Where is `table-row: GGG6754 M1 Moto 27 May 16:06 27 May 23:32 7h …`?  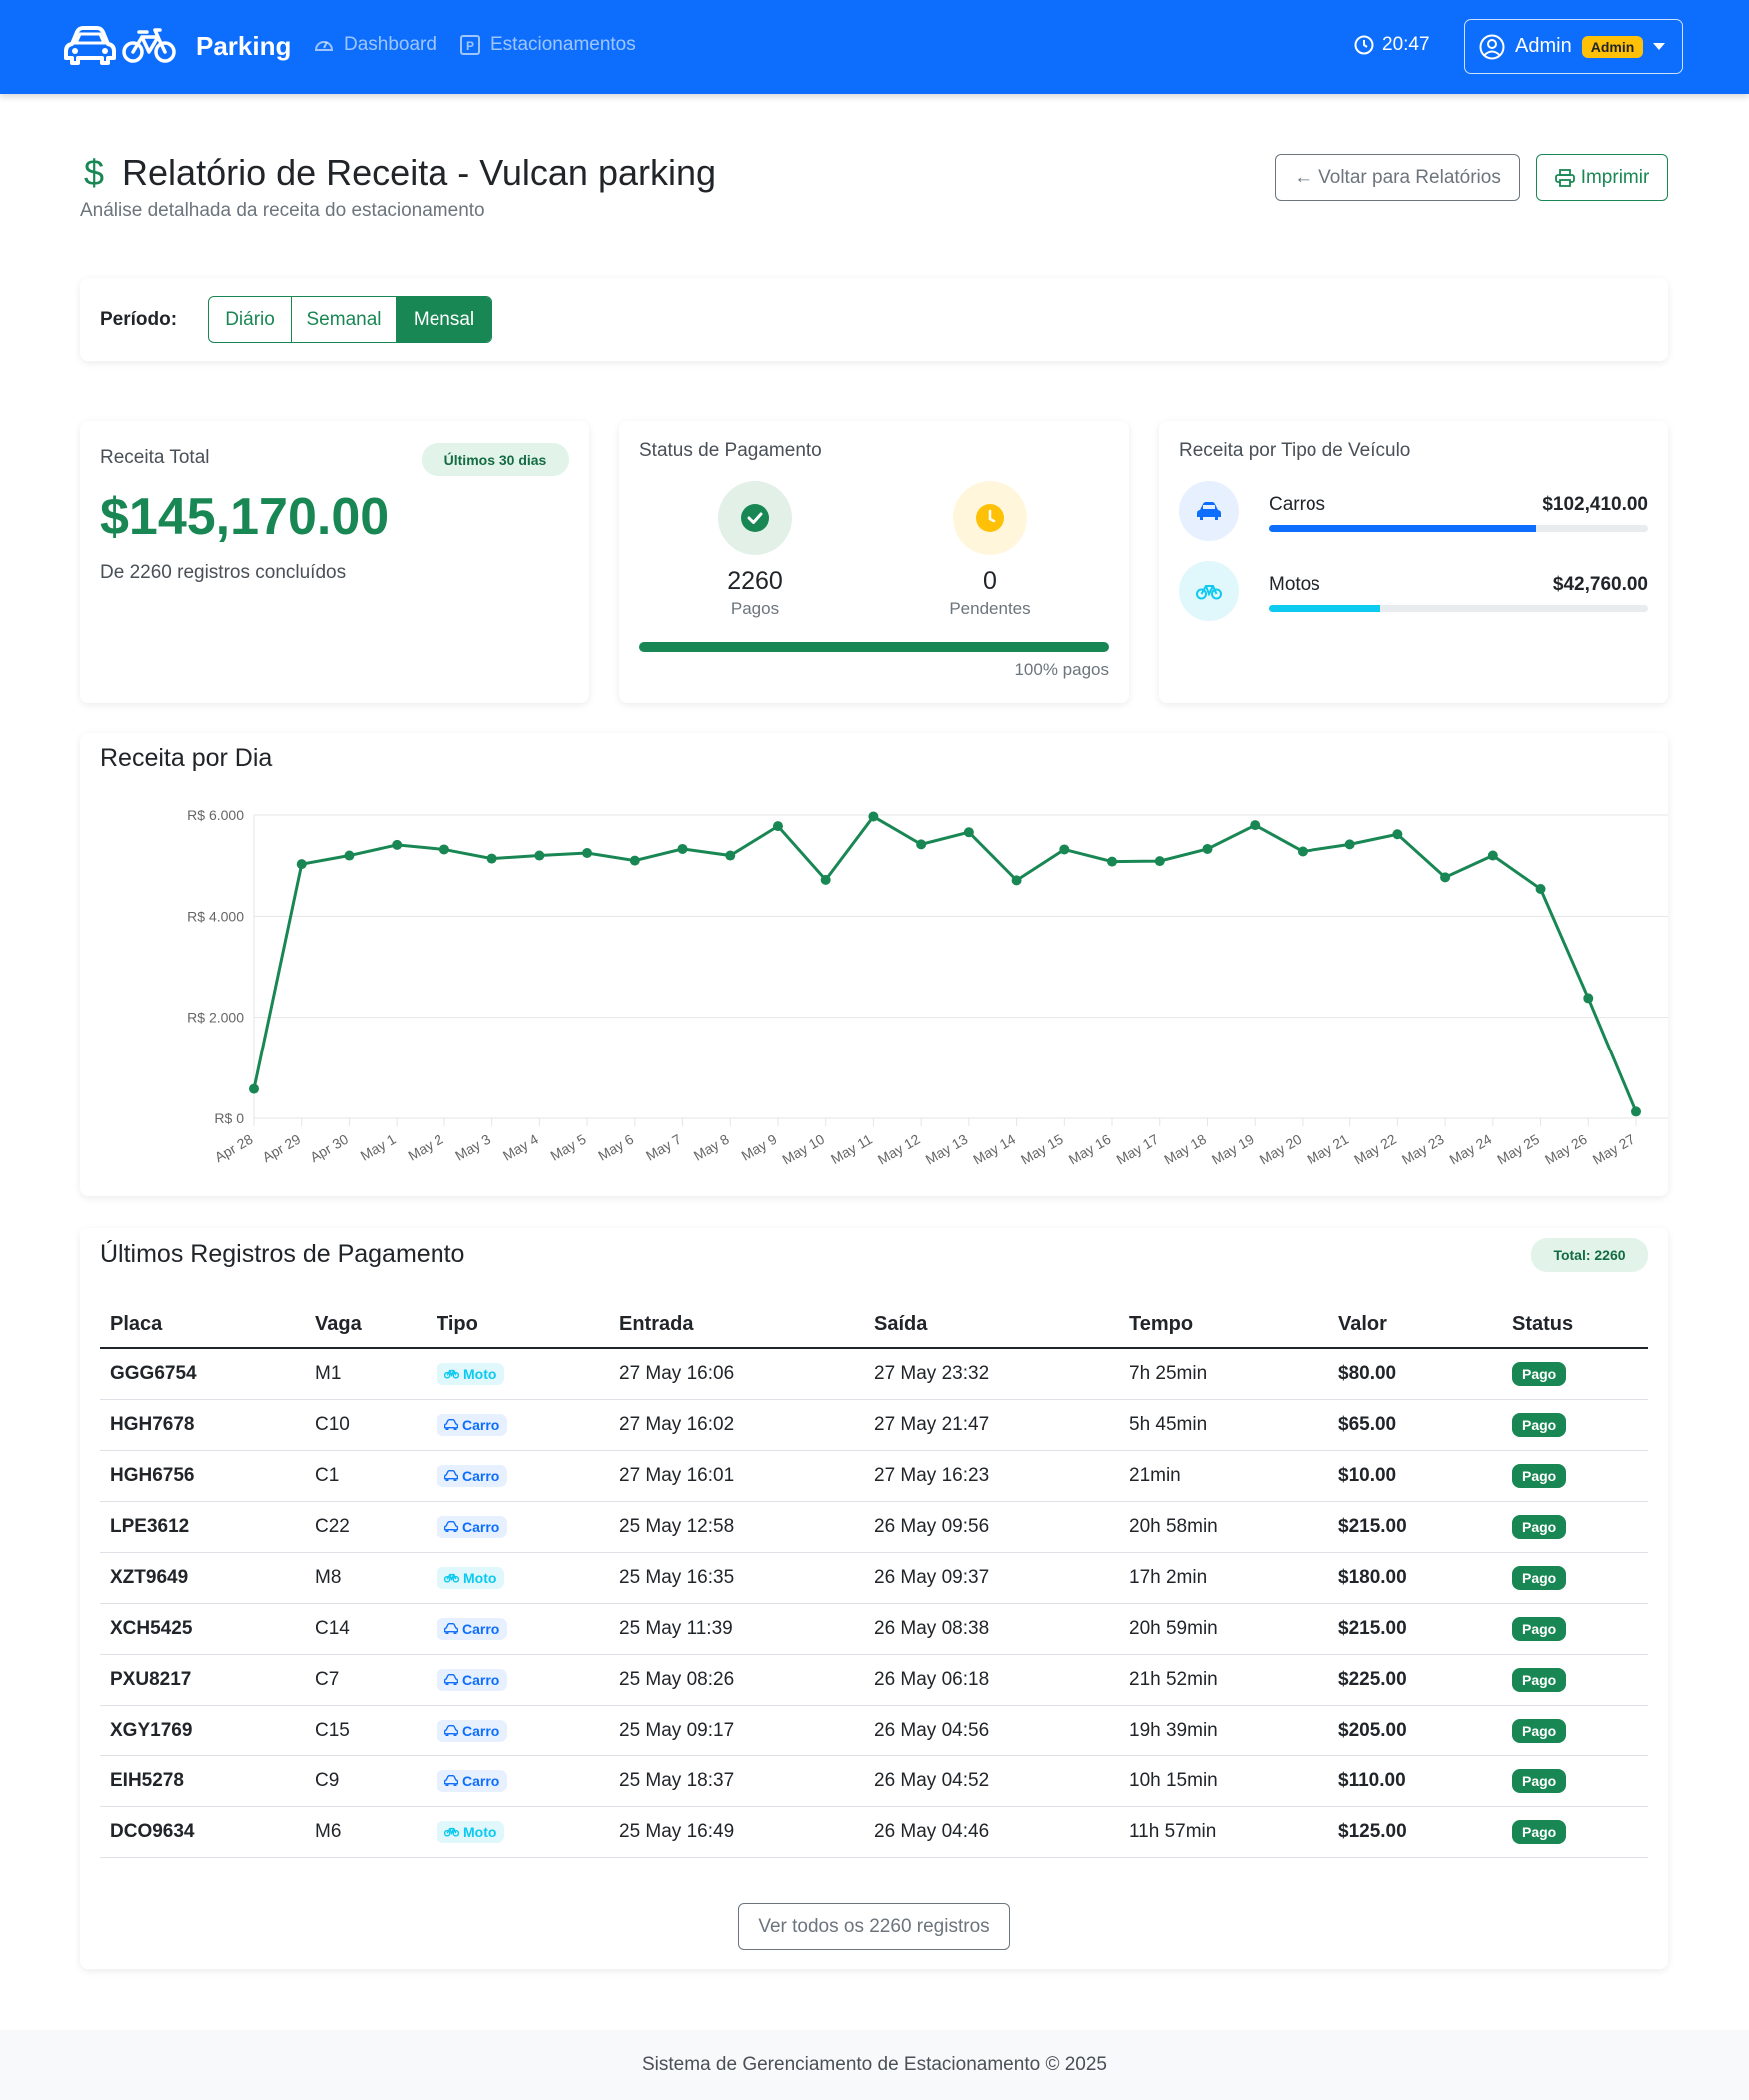 table-row: GGG6754 M1 Moto 27 May 16:06 27 May 23:32 7h … is located at coordinates (874, 1374).